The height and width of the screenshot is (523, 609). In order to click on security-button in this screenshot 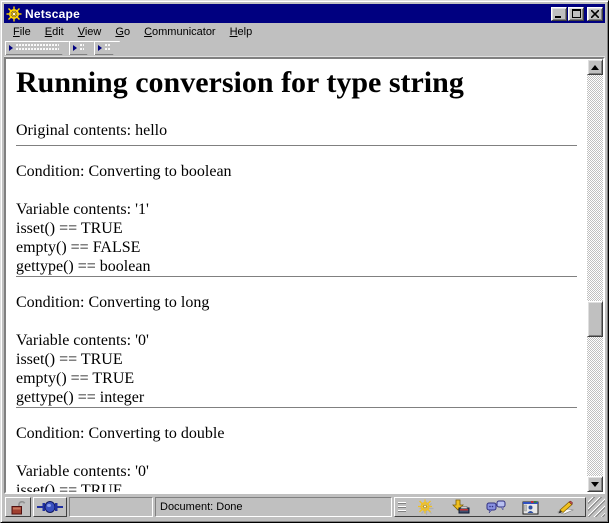, I will do `click(18, 507)`.